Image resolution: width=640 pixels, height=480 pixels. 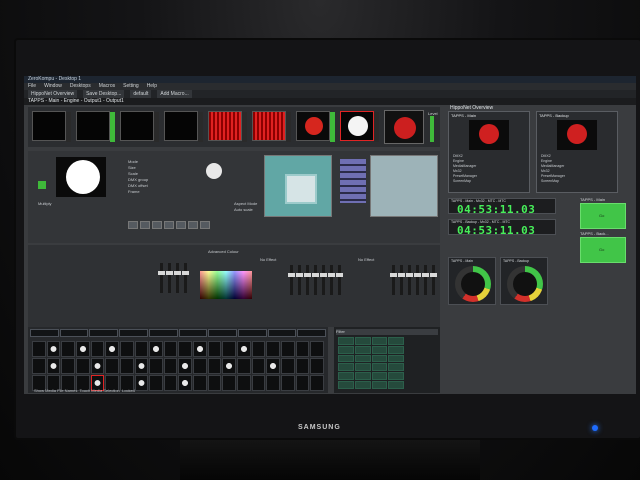 I want to click on menu-desktops: Desktops, so click(x=80, y=86).